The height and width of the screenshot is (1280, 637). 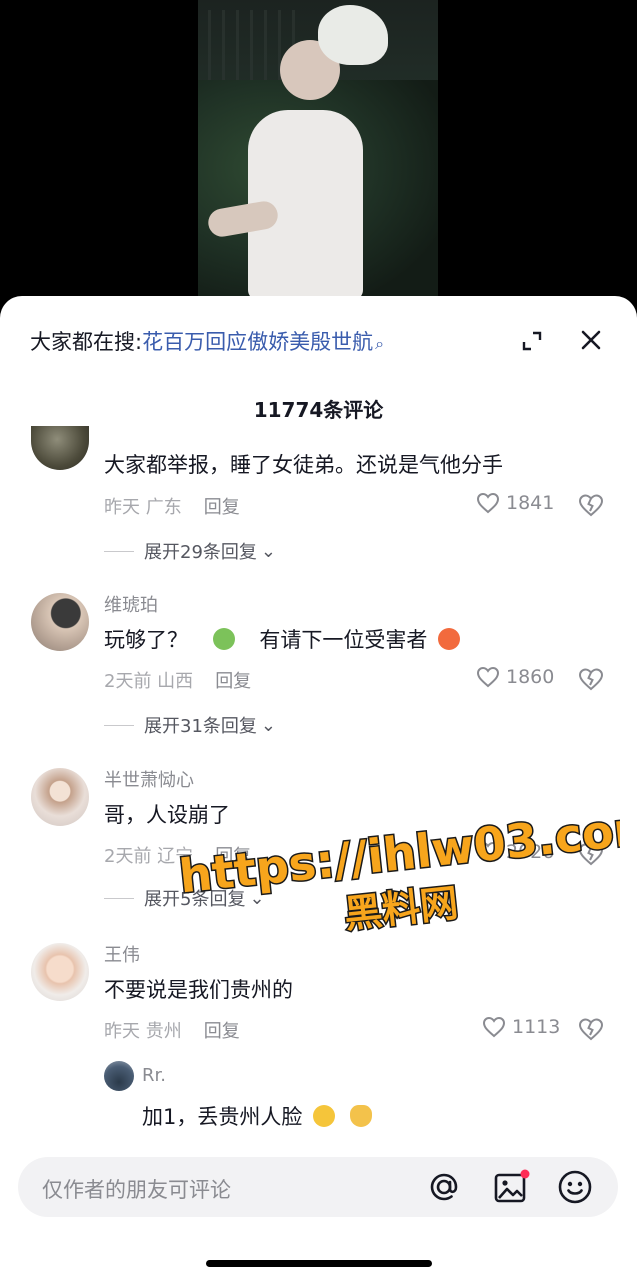 What do you see at coordinates (353, 35) in the screenshot?
I see `person-hair` at bounding box center [353, 35].